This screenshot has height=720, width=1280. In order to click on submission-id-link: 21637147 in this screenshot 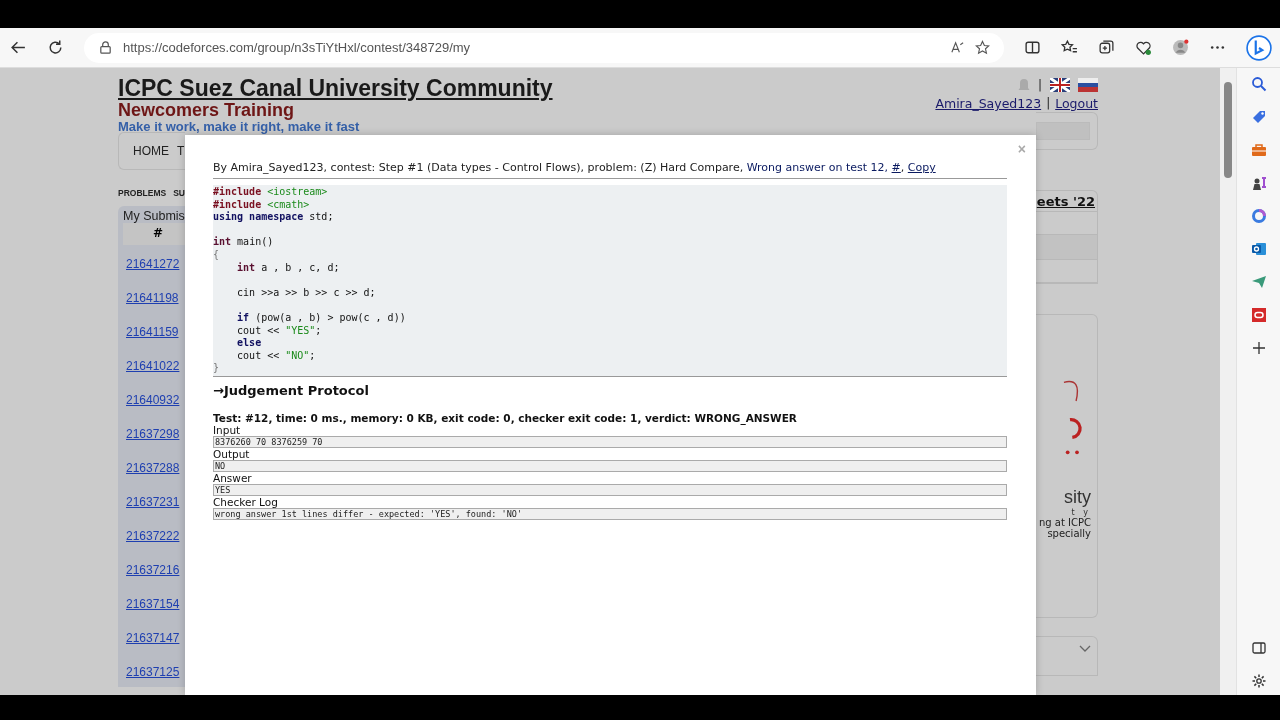, I will do `click(155, 642)`.